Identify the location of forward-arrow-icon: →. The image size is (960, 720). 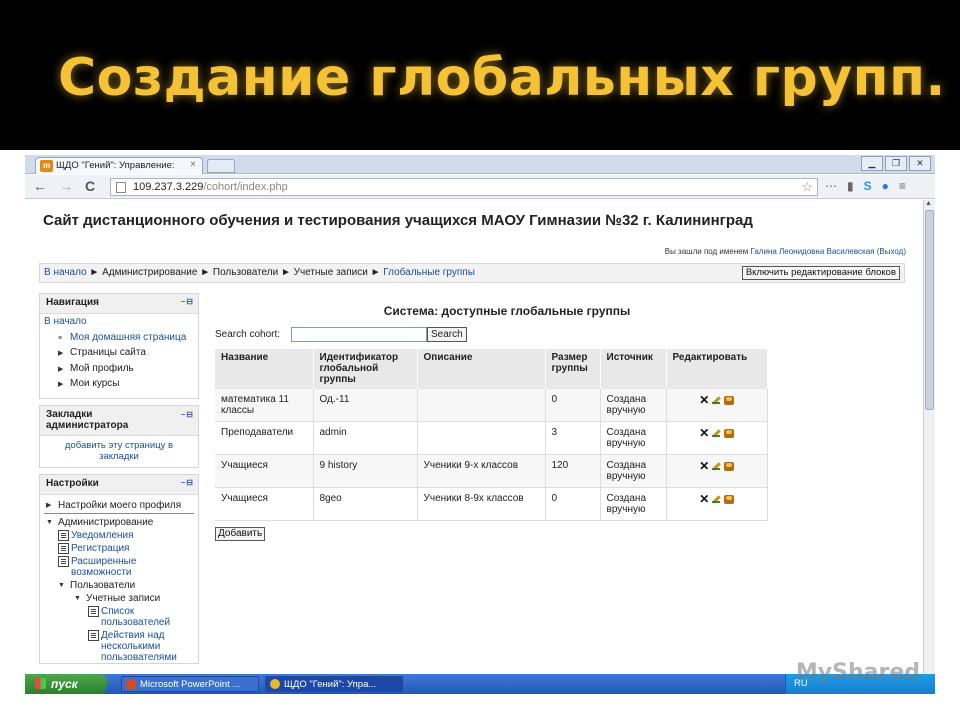
(66, 186).